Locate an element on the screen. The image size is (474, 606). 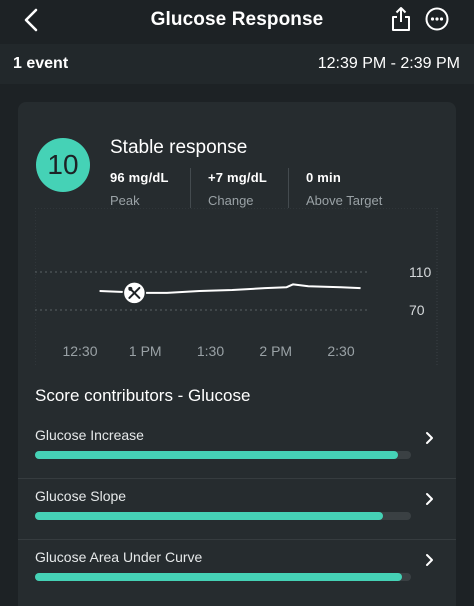
change-label: Change is located at coordinates (231, 200).